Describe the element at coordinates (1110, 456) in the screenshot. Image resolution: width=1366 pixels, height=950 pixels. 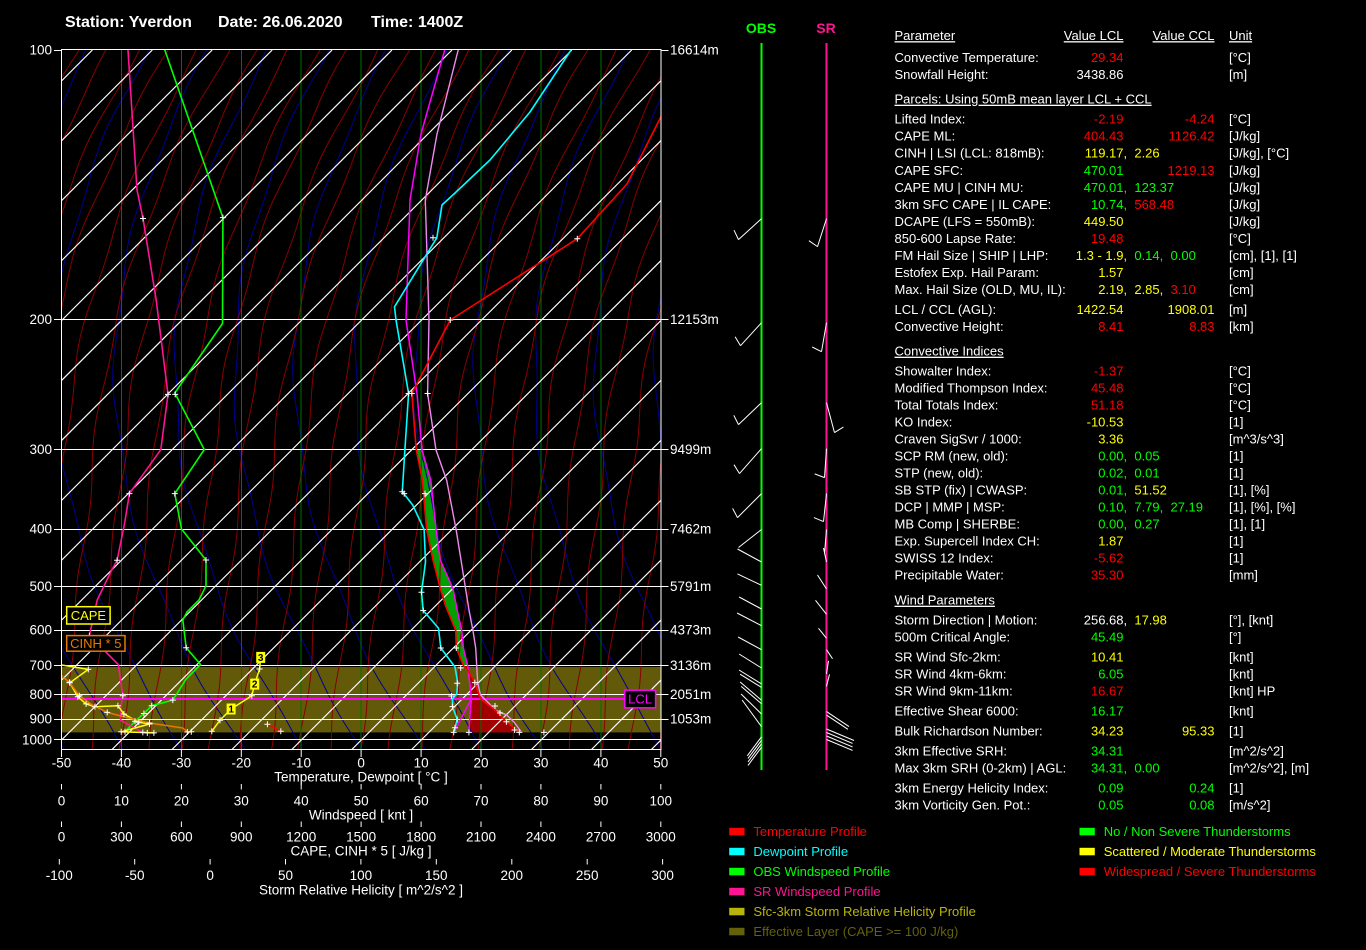
I see `svg-text: 0.00` at that location.